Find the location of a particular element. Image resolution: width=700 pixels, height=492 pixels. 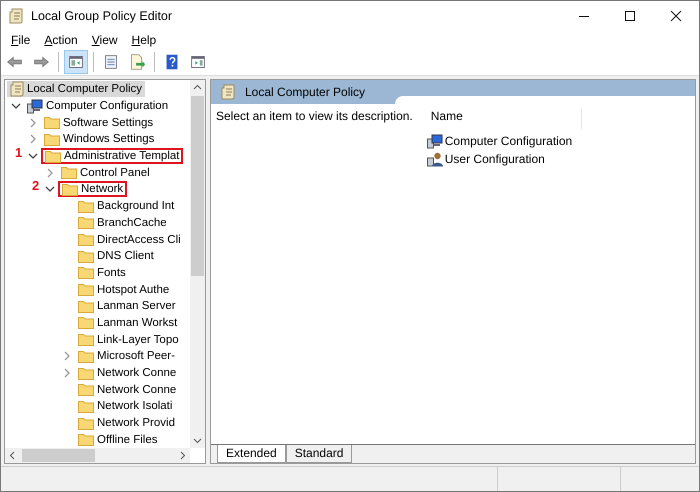

vertical-scrollbar is located at coordinates (197, 264).